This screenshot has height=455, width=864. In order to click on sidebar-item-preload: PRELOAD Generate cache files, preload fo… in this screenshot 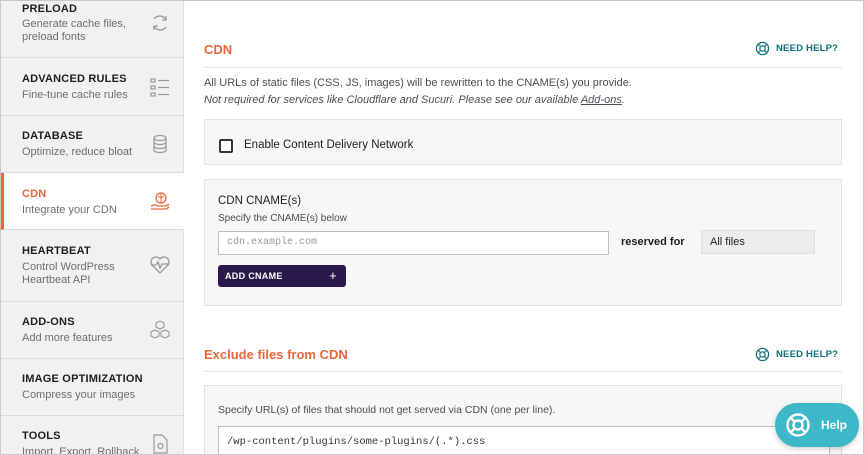, I will do `click(92, 29)`.